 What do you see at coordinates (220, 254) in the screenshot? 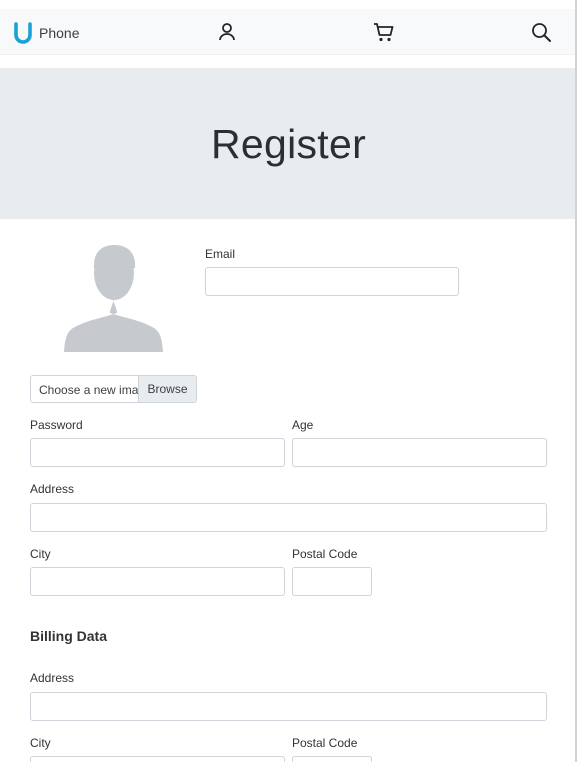
I see `email-label: Email` at bounding box center [220, 254].